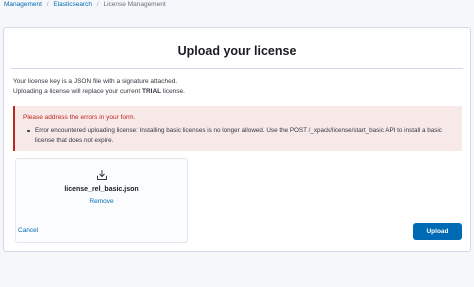 The width and height of the screenshot is (474, 287). Describe the element at coordinates (134, 4) in the screenshot. I see `breadcrumb-license-management: License Management` at that location.